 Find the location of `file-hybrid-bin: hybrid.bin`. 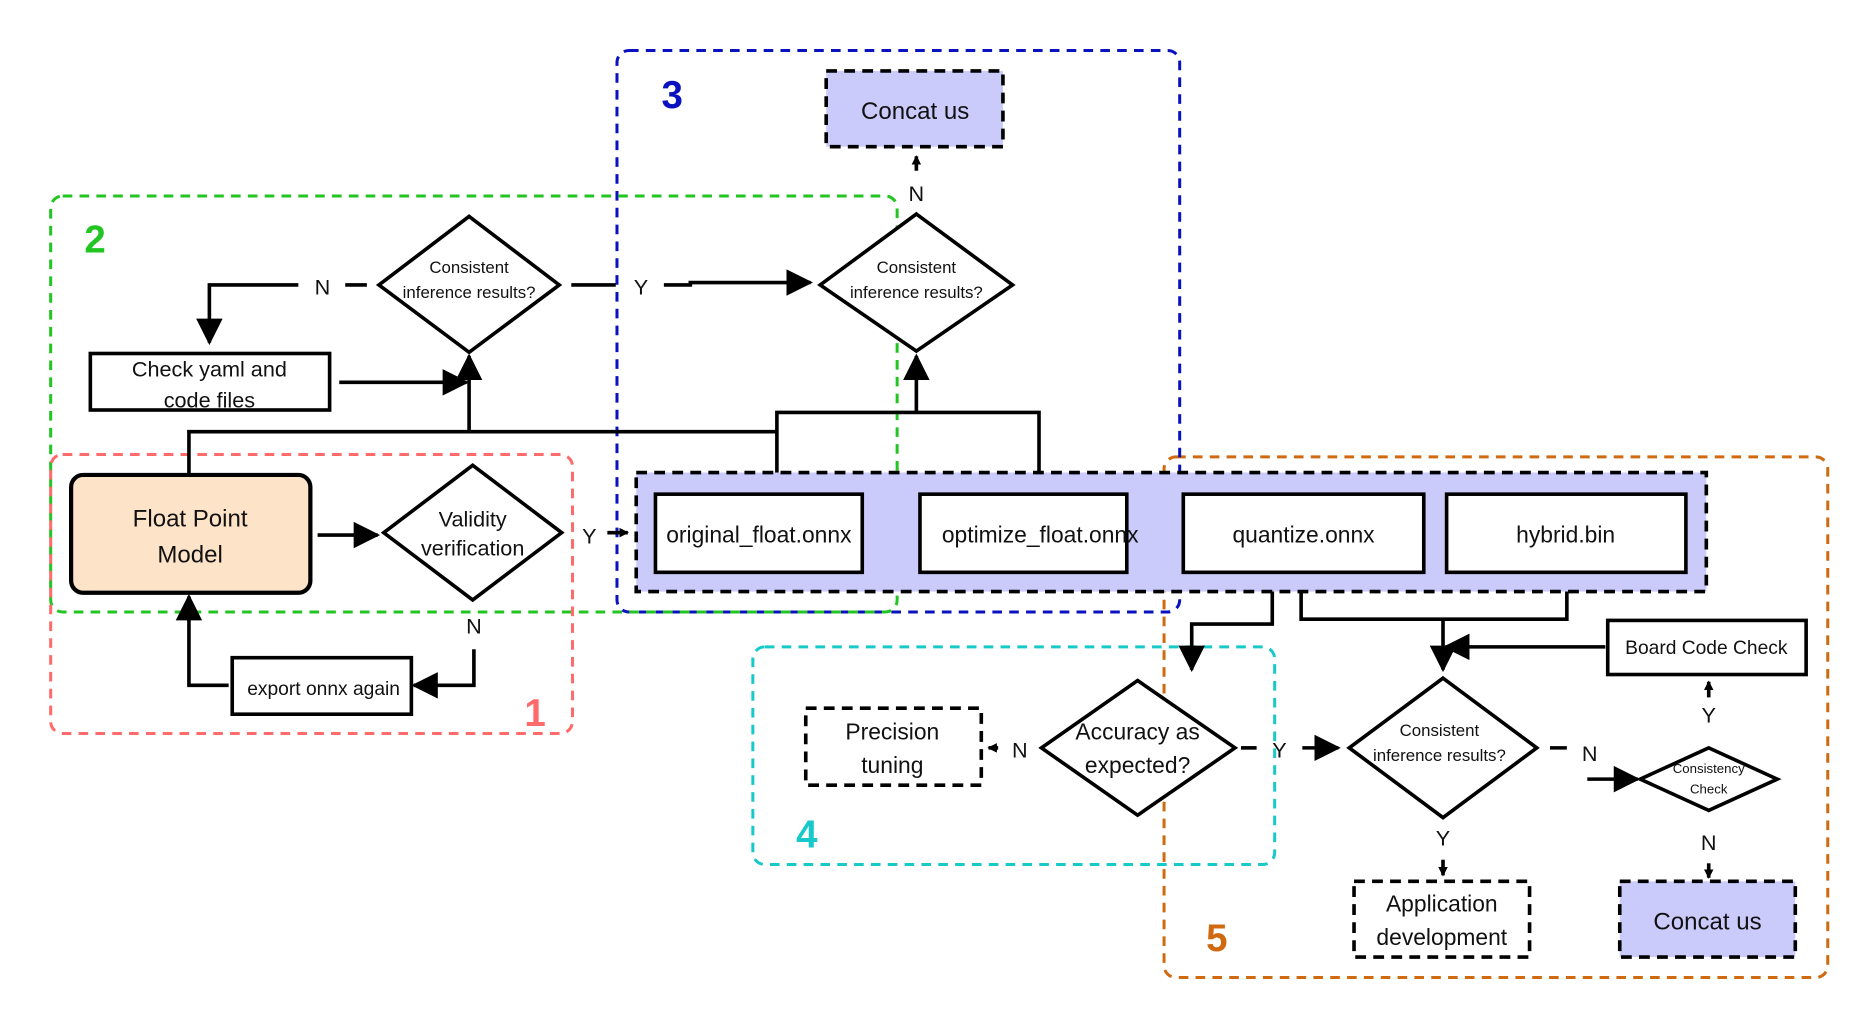

file-hybrid-bin: hybrid.bin is located at coordinates (1566, 533).